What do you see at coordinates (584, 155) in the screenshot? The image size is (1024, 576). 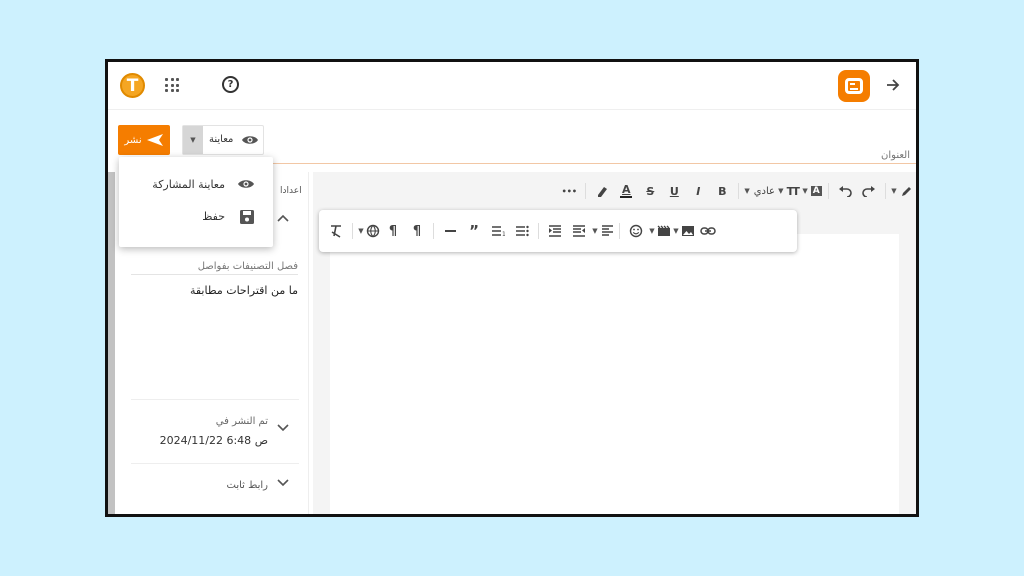 I see `post-title-input` at bounding box center [584, 155].